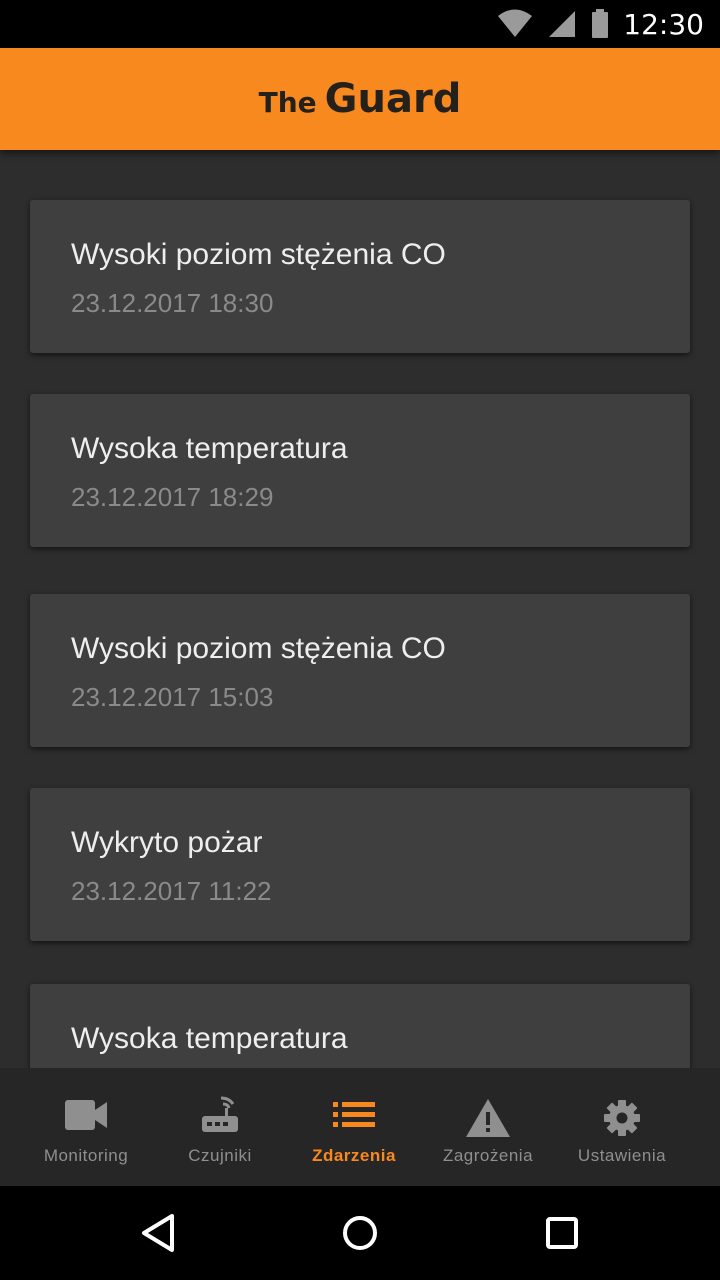 Image resolution: width=720 pixels, height=1280 pixels. Describe the element at coordinates (360, 470) in the screenshot. I see `event-card: Wysoka temperatura 23.12.2017 18:29` at that location.